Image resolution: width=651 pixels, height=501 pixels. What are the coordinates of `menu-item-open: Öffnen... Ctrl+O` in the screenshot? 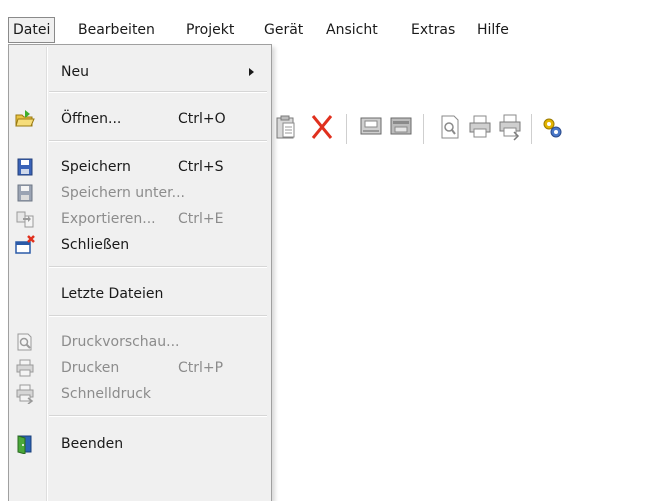 It's located at (139, 119).